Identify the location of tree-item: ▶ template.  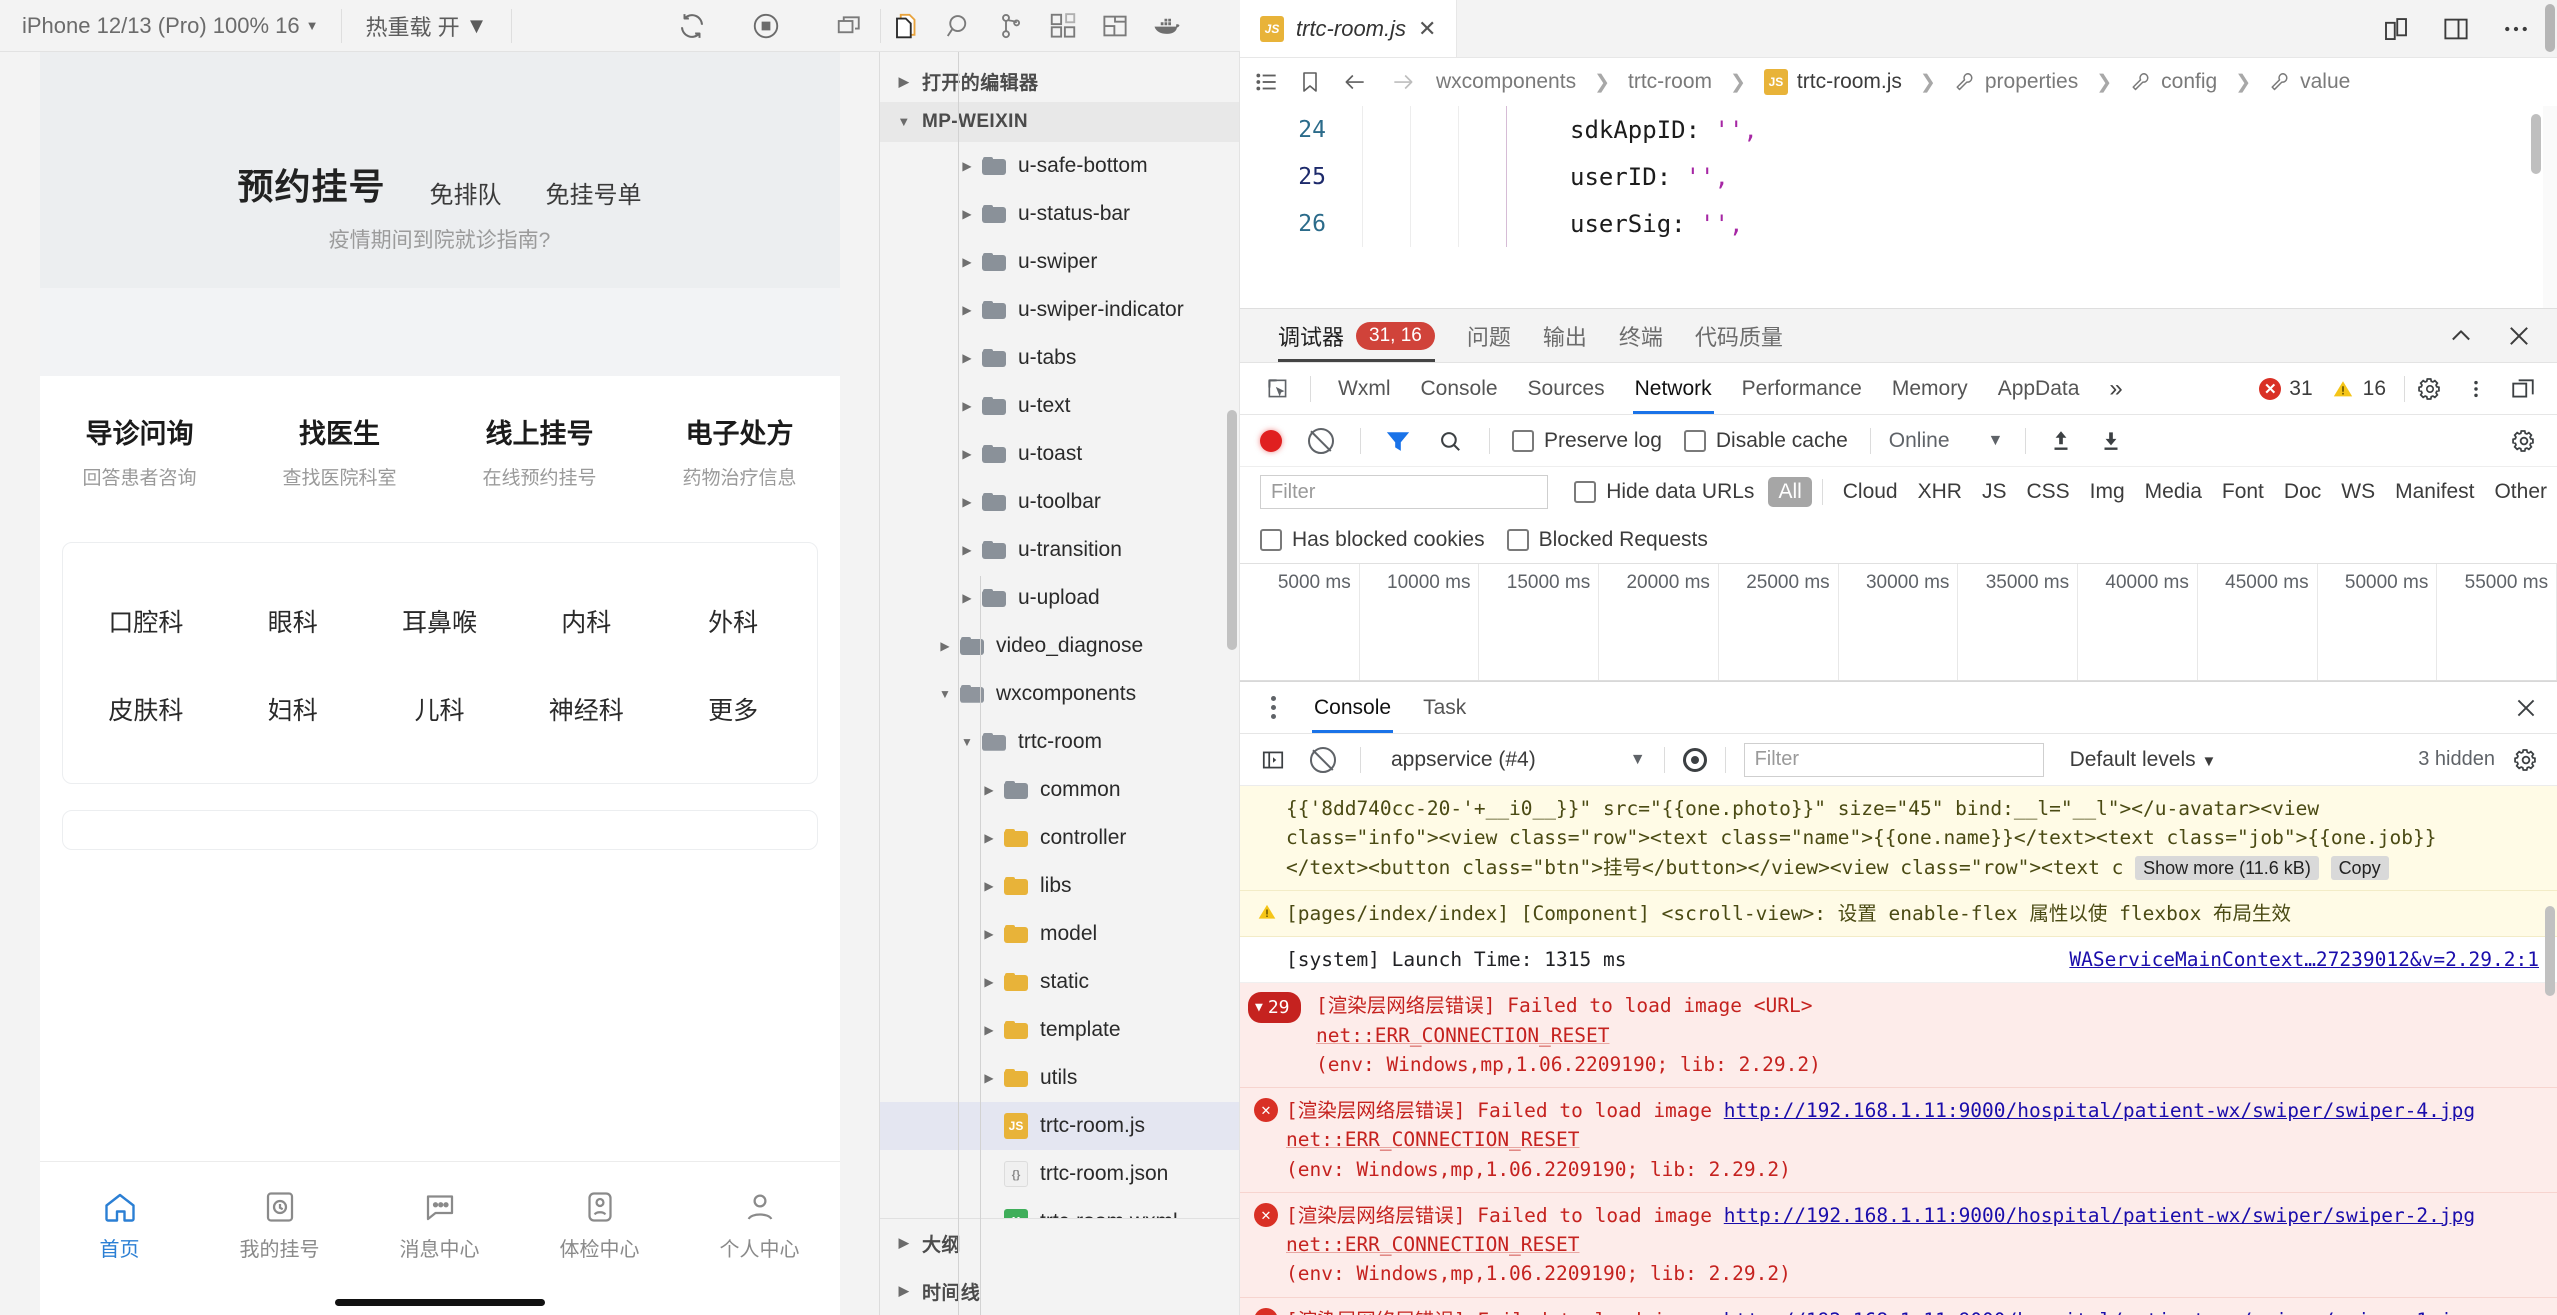
(1059, 1030).